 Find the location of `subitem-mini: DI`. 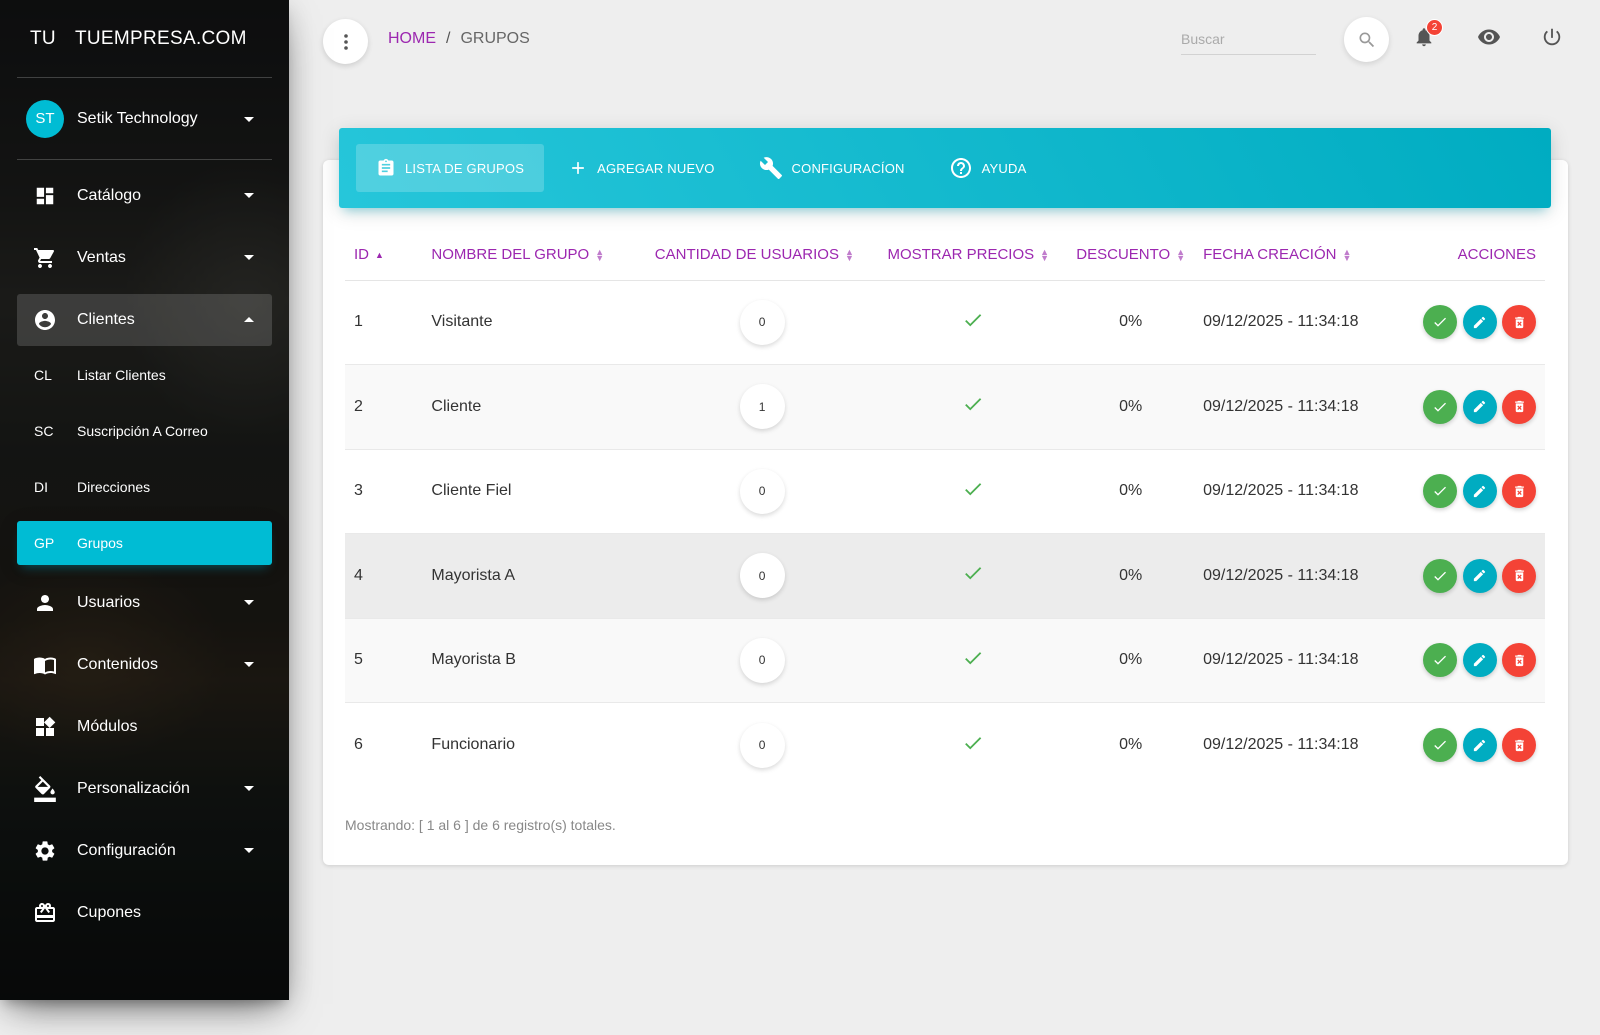

subitem-mini: DI is located at coordinates (41, 487).